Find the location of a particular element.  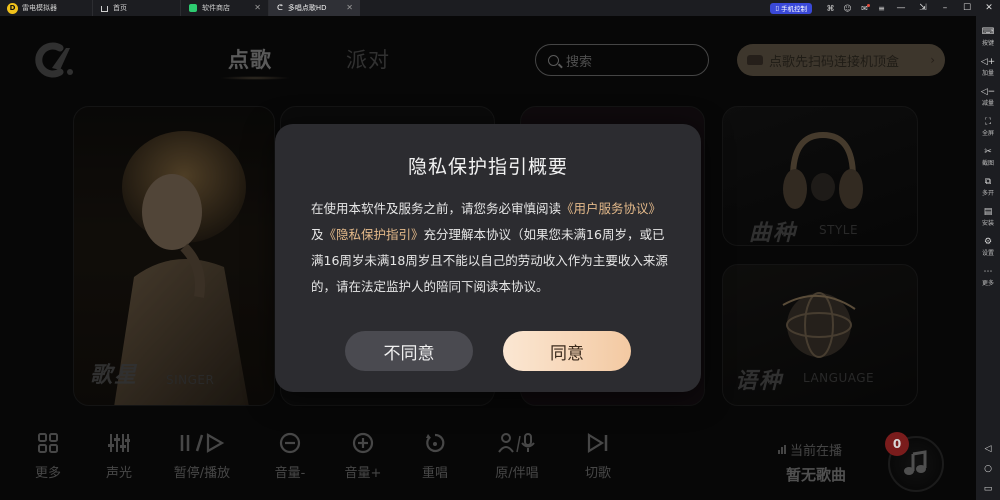

user-agreement-link: 《用户服务协议》 is located at coordinates (611, 208).